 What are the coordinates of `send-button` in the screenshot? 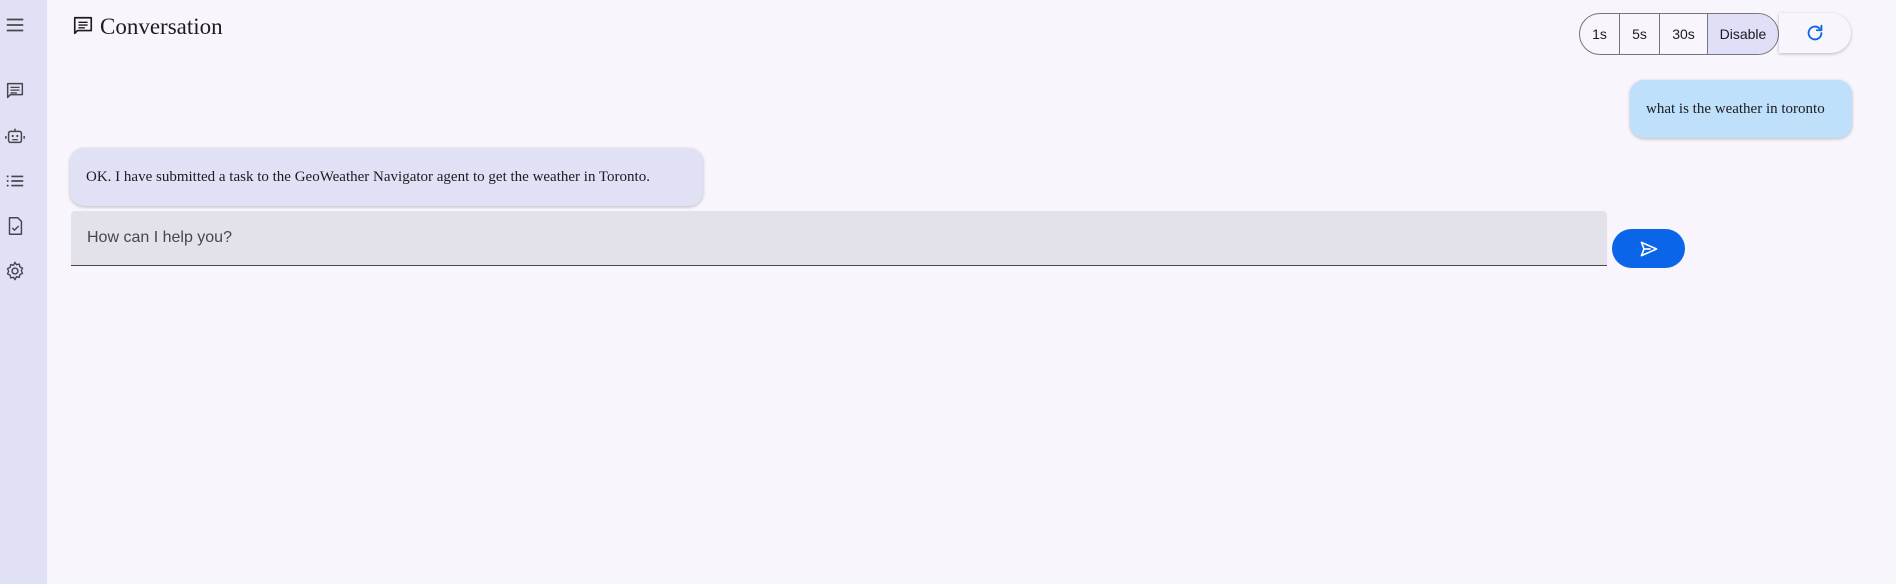 It's located at (1648, 248).